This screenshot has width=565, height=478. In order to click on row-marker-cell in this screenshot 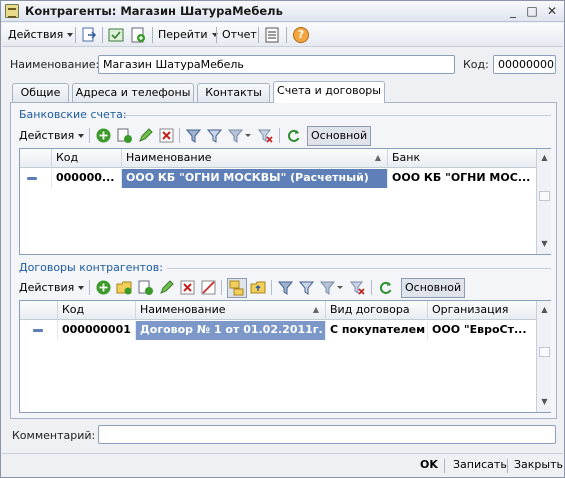, I will do `click(36, 178)`.